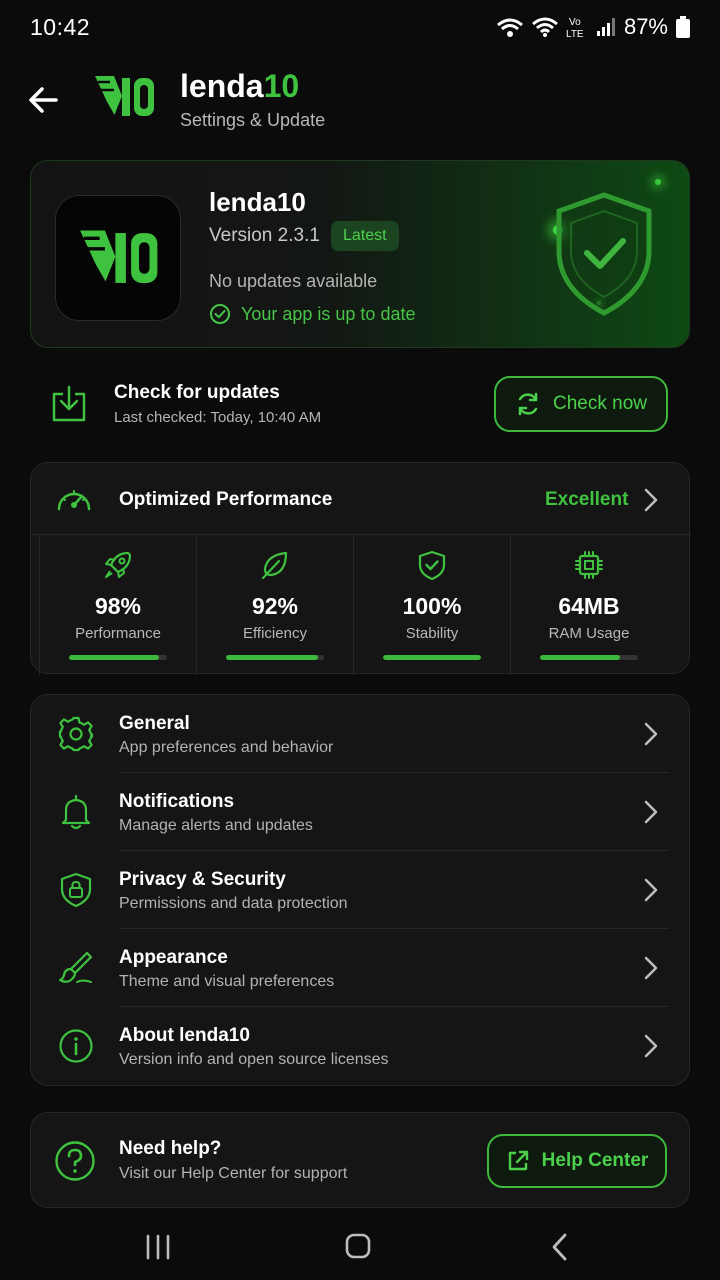  I want to click on speedometer-icon, so click(74, 500).